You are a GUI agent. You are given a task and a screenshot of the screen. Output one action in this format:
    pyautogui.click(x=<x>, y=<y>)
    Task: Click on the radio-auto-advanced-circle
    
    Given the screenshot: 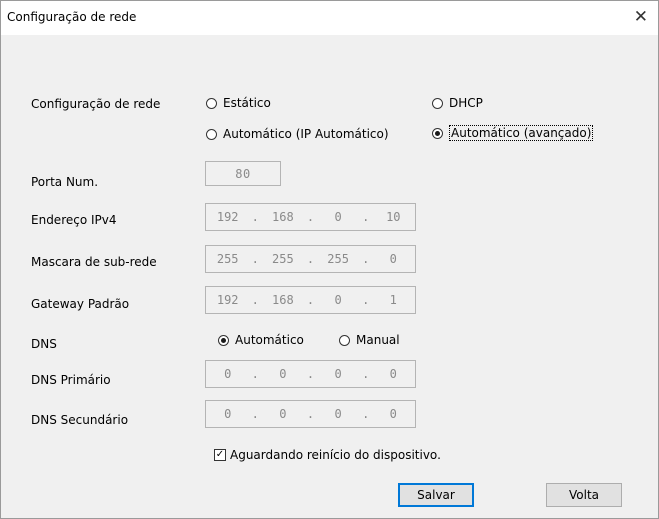 What is the action you would take?
    pyautogui.click(x=437, y=133)
    